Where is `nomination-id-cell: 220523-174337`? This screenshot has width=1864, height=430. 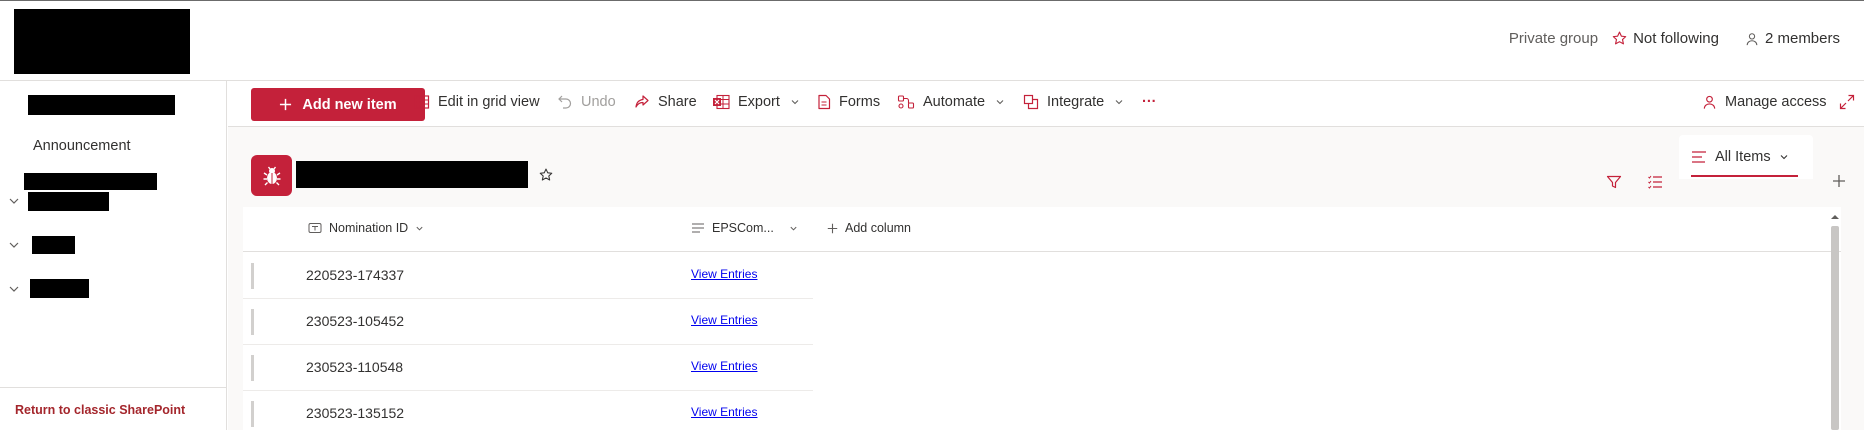
nomination-id-cell: 220523-174337 is located at coordinates (355, 275).